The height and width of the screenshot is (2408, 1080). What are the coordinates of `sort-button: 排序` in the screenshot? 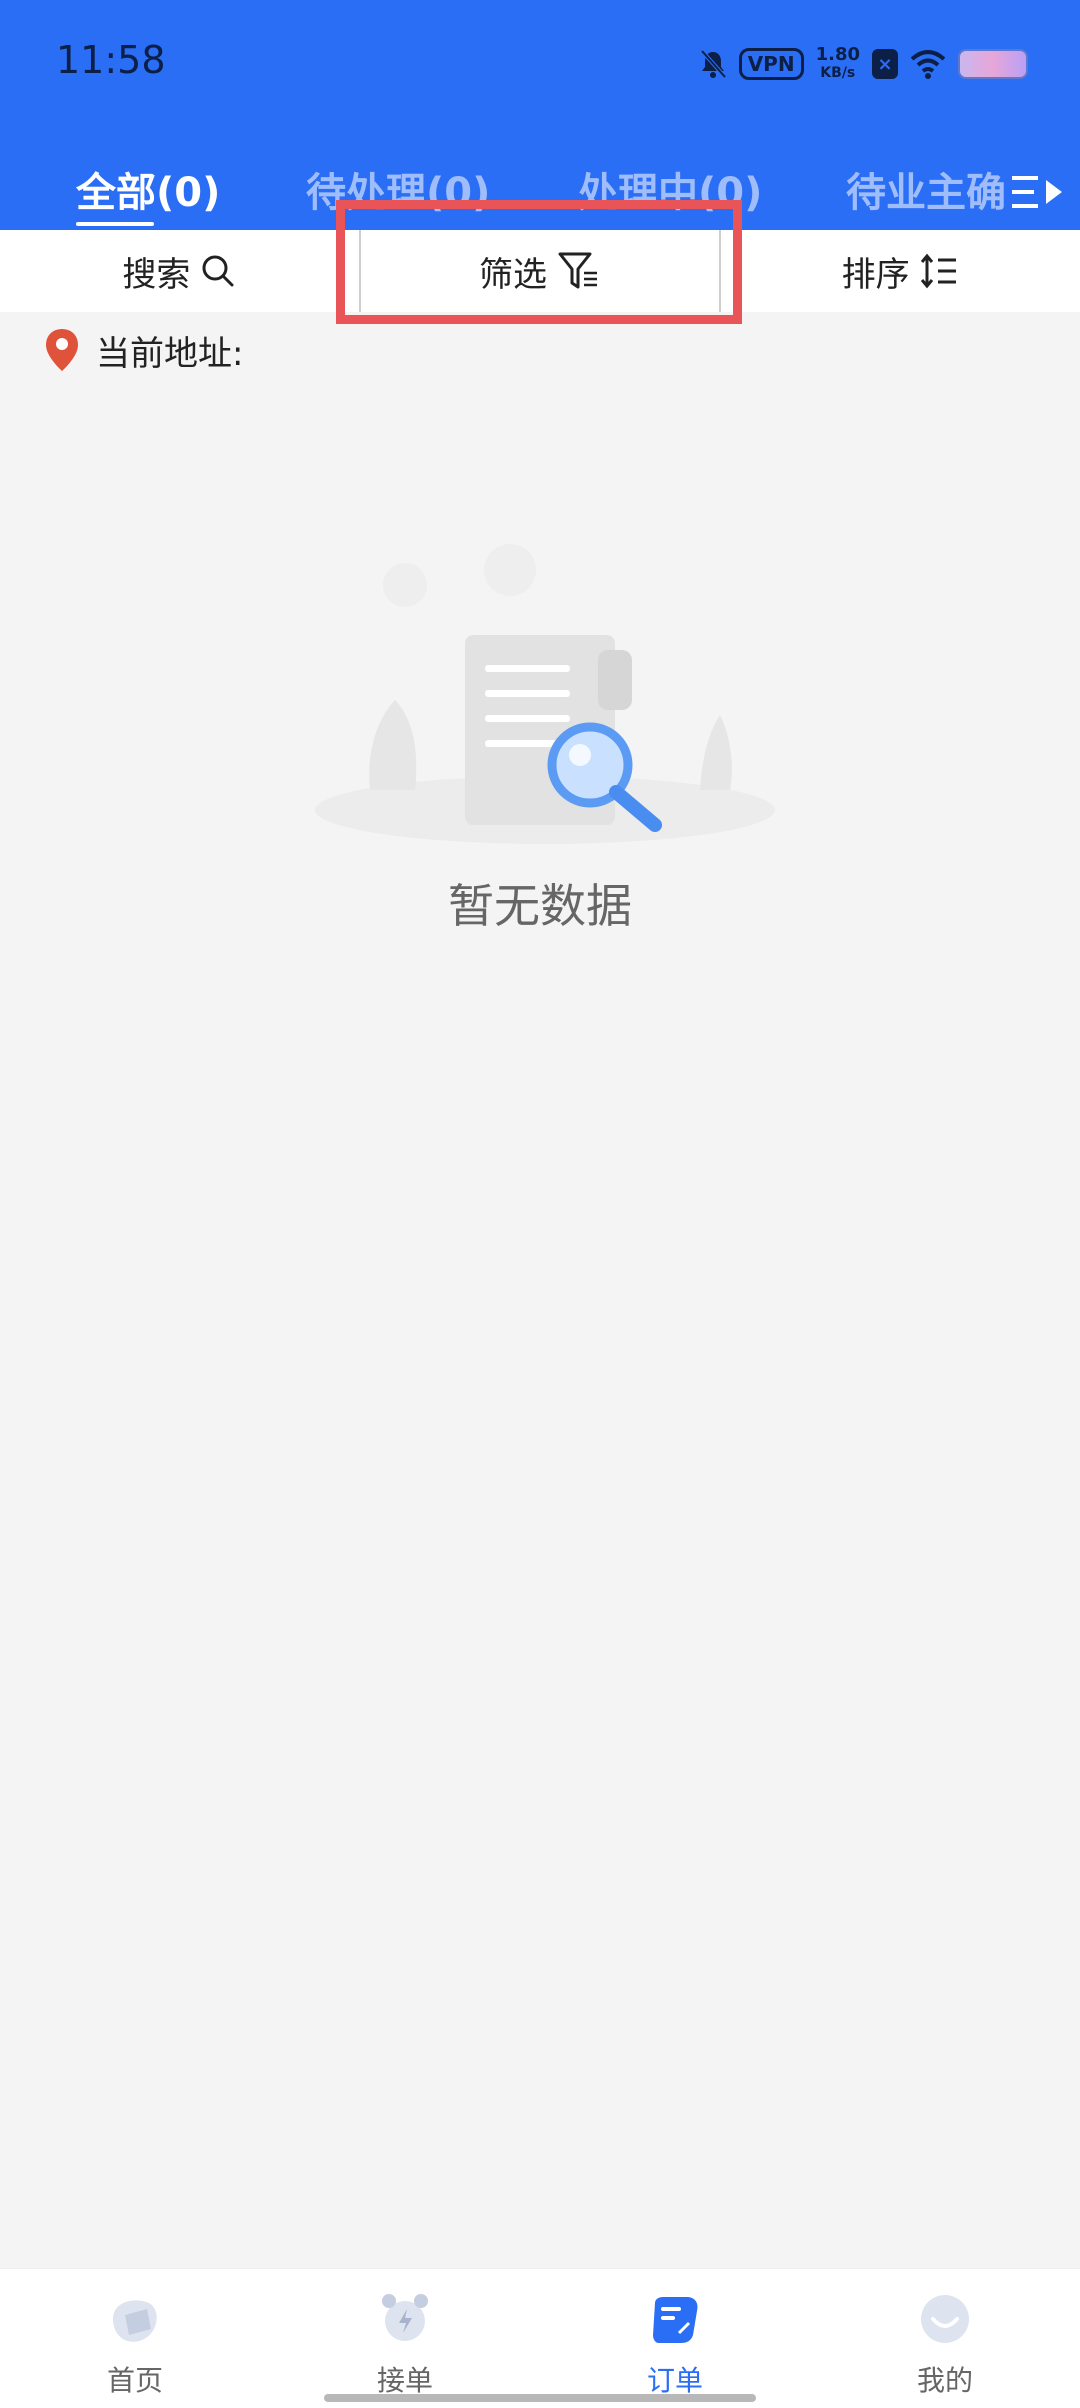 It's located at (900, 271).